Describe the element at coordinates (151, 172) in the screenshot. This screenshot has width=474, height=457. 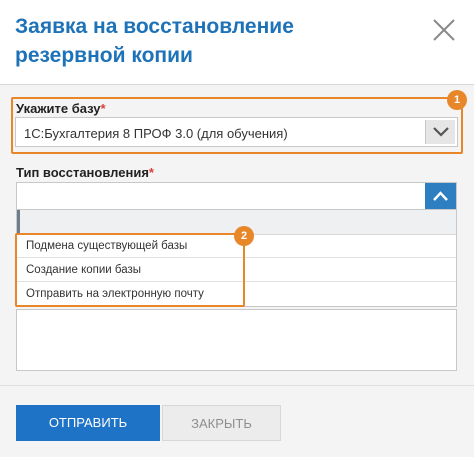
I see `required-mark: *` at that location.